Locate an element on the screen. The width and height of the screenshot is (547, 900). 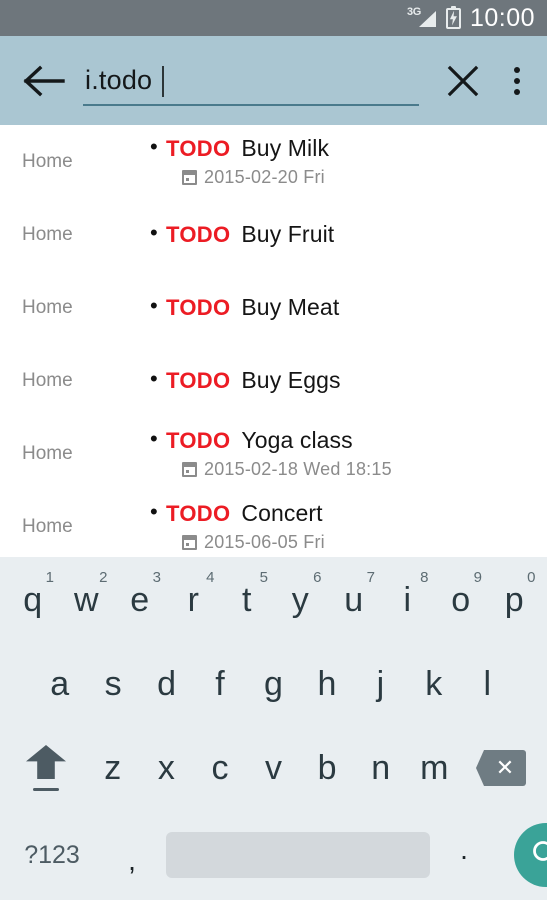
list-item-body: • TODO Buy Eggs is located at coordinates (348, 380).